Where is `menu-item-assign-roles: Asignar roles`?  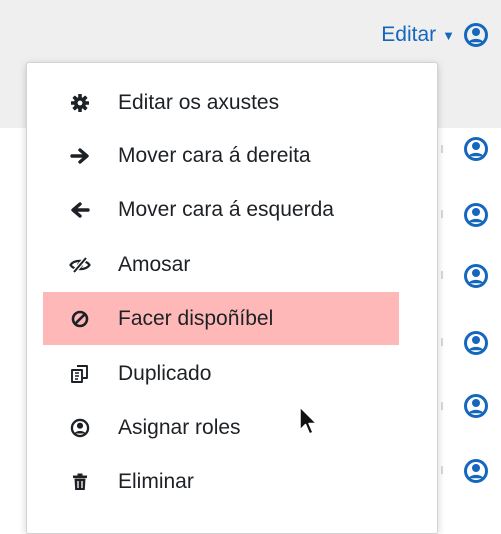
menu-item-assign-roles: Asignar roles is located at coordinates (221, 427).